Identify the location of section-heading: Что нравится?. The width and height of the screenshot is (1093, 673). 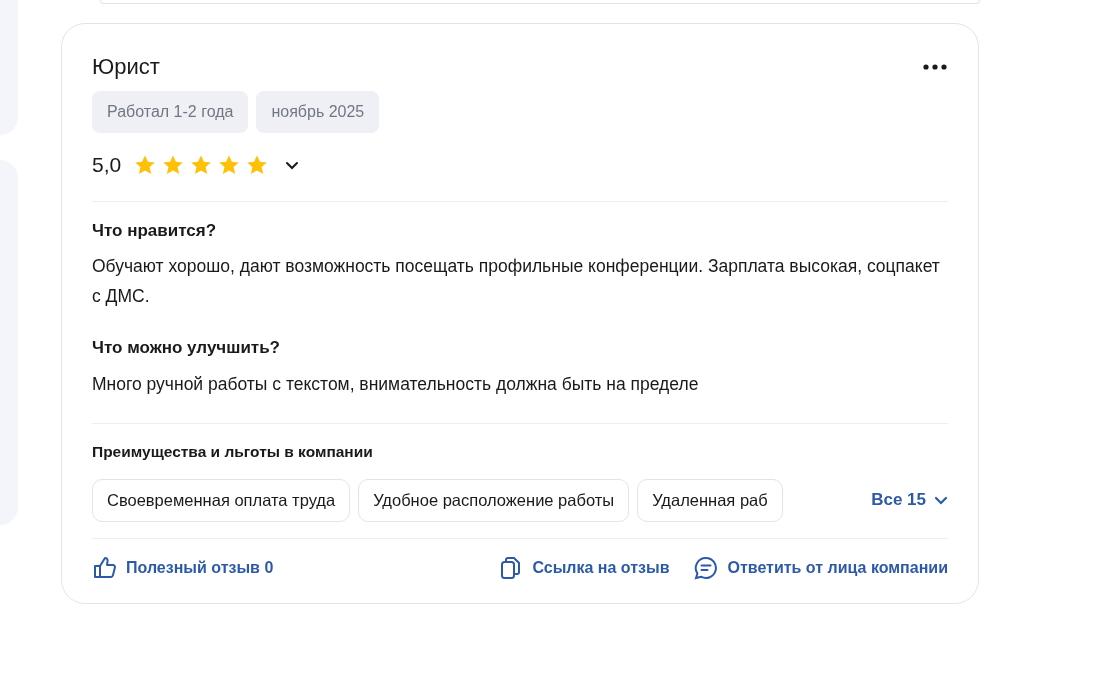
(155, 230).